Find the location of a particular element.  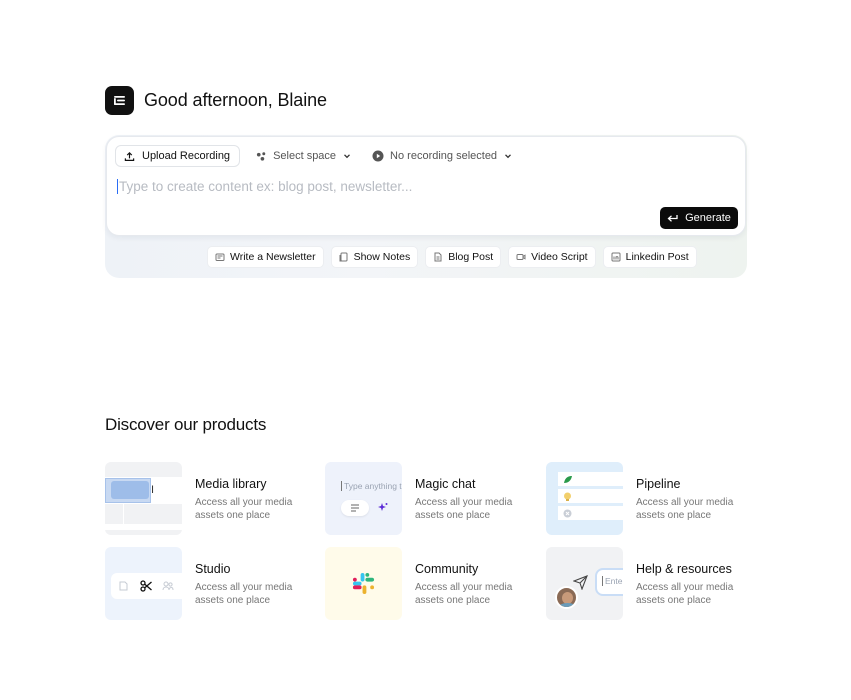

upload-recording-button: Upload Recording is located at coordinates (178, 156).